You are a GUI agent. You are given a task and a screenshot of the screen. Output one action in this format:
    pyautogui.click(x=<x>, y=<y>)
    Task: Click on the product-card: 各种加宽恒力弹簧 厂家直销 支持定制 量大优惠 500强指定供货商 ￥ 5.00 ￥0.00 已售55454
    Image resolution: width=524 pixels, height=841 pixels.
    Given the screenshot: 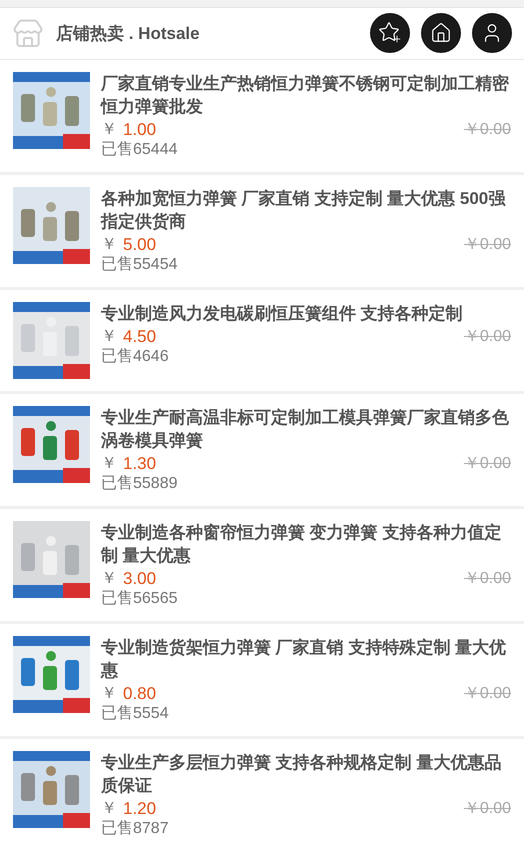 What is the action you would take?
    pyautogui.click(x=262, y=232)
    